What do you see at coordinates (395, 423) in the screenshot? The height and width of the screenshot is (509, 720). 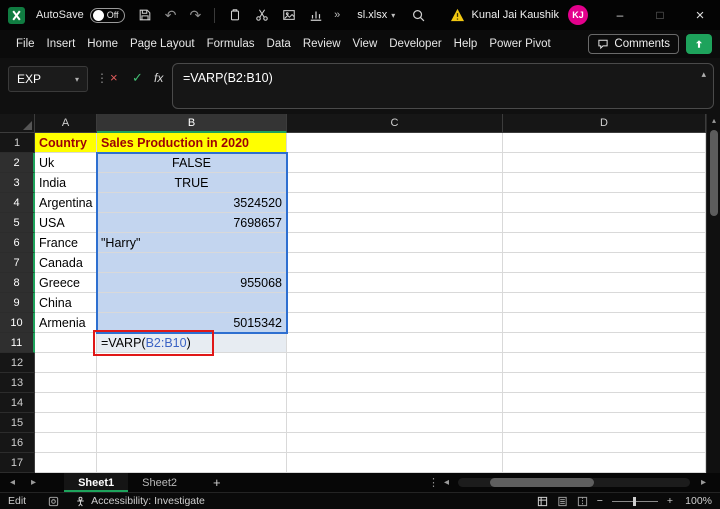 I see `cell-C15` at bounding box center [395, 423].